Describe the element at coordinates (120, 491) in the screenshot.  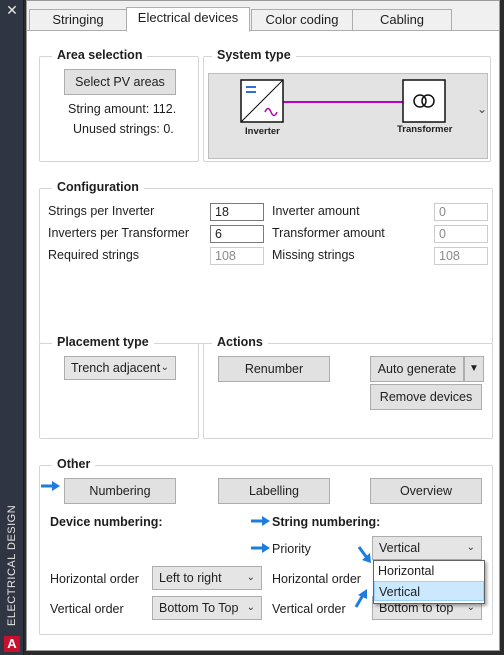
I see `numbering-button: Numbering` at that location.